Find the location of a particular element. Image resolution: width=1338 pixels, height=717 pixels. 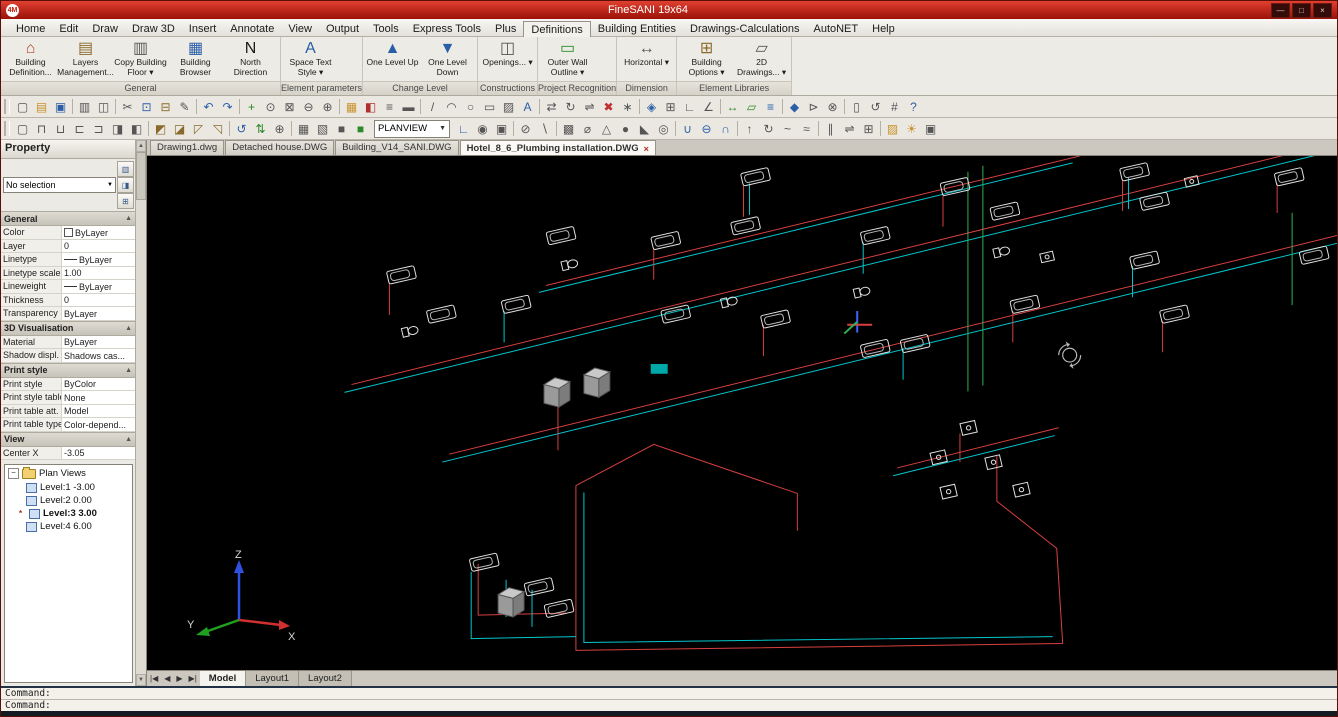

match-properties-button: ✎ is located at coordinates (184, 107).